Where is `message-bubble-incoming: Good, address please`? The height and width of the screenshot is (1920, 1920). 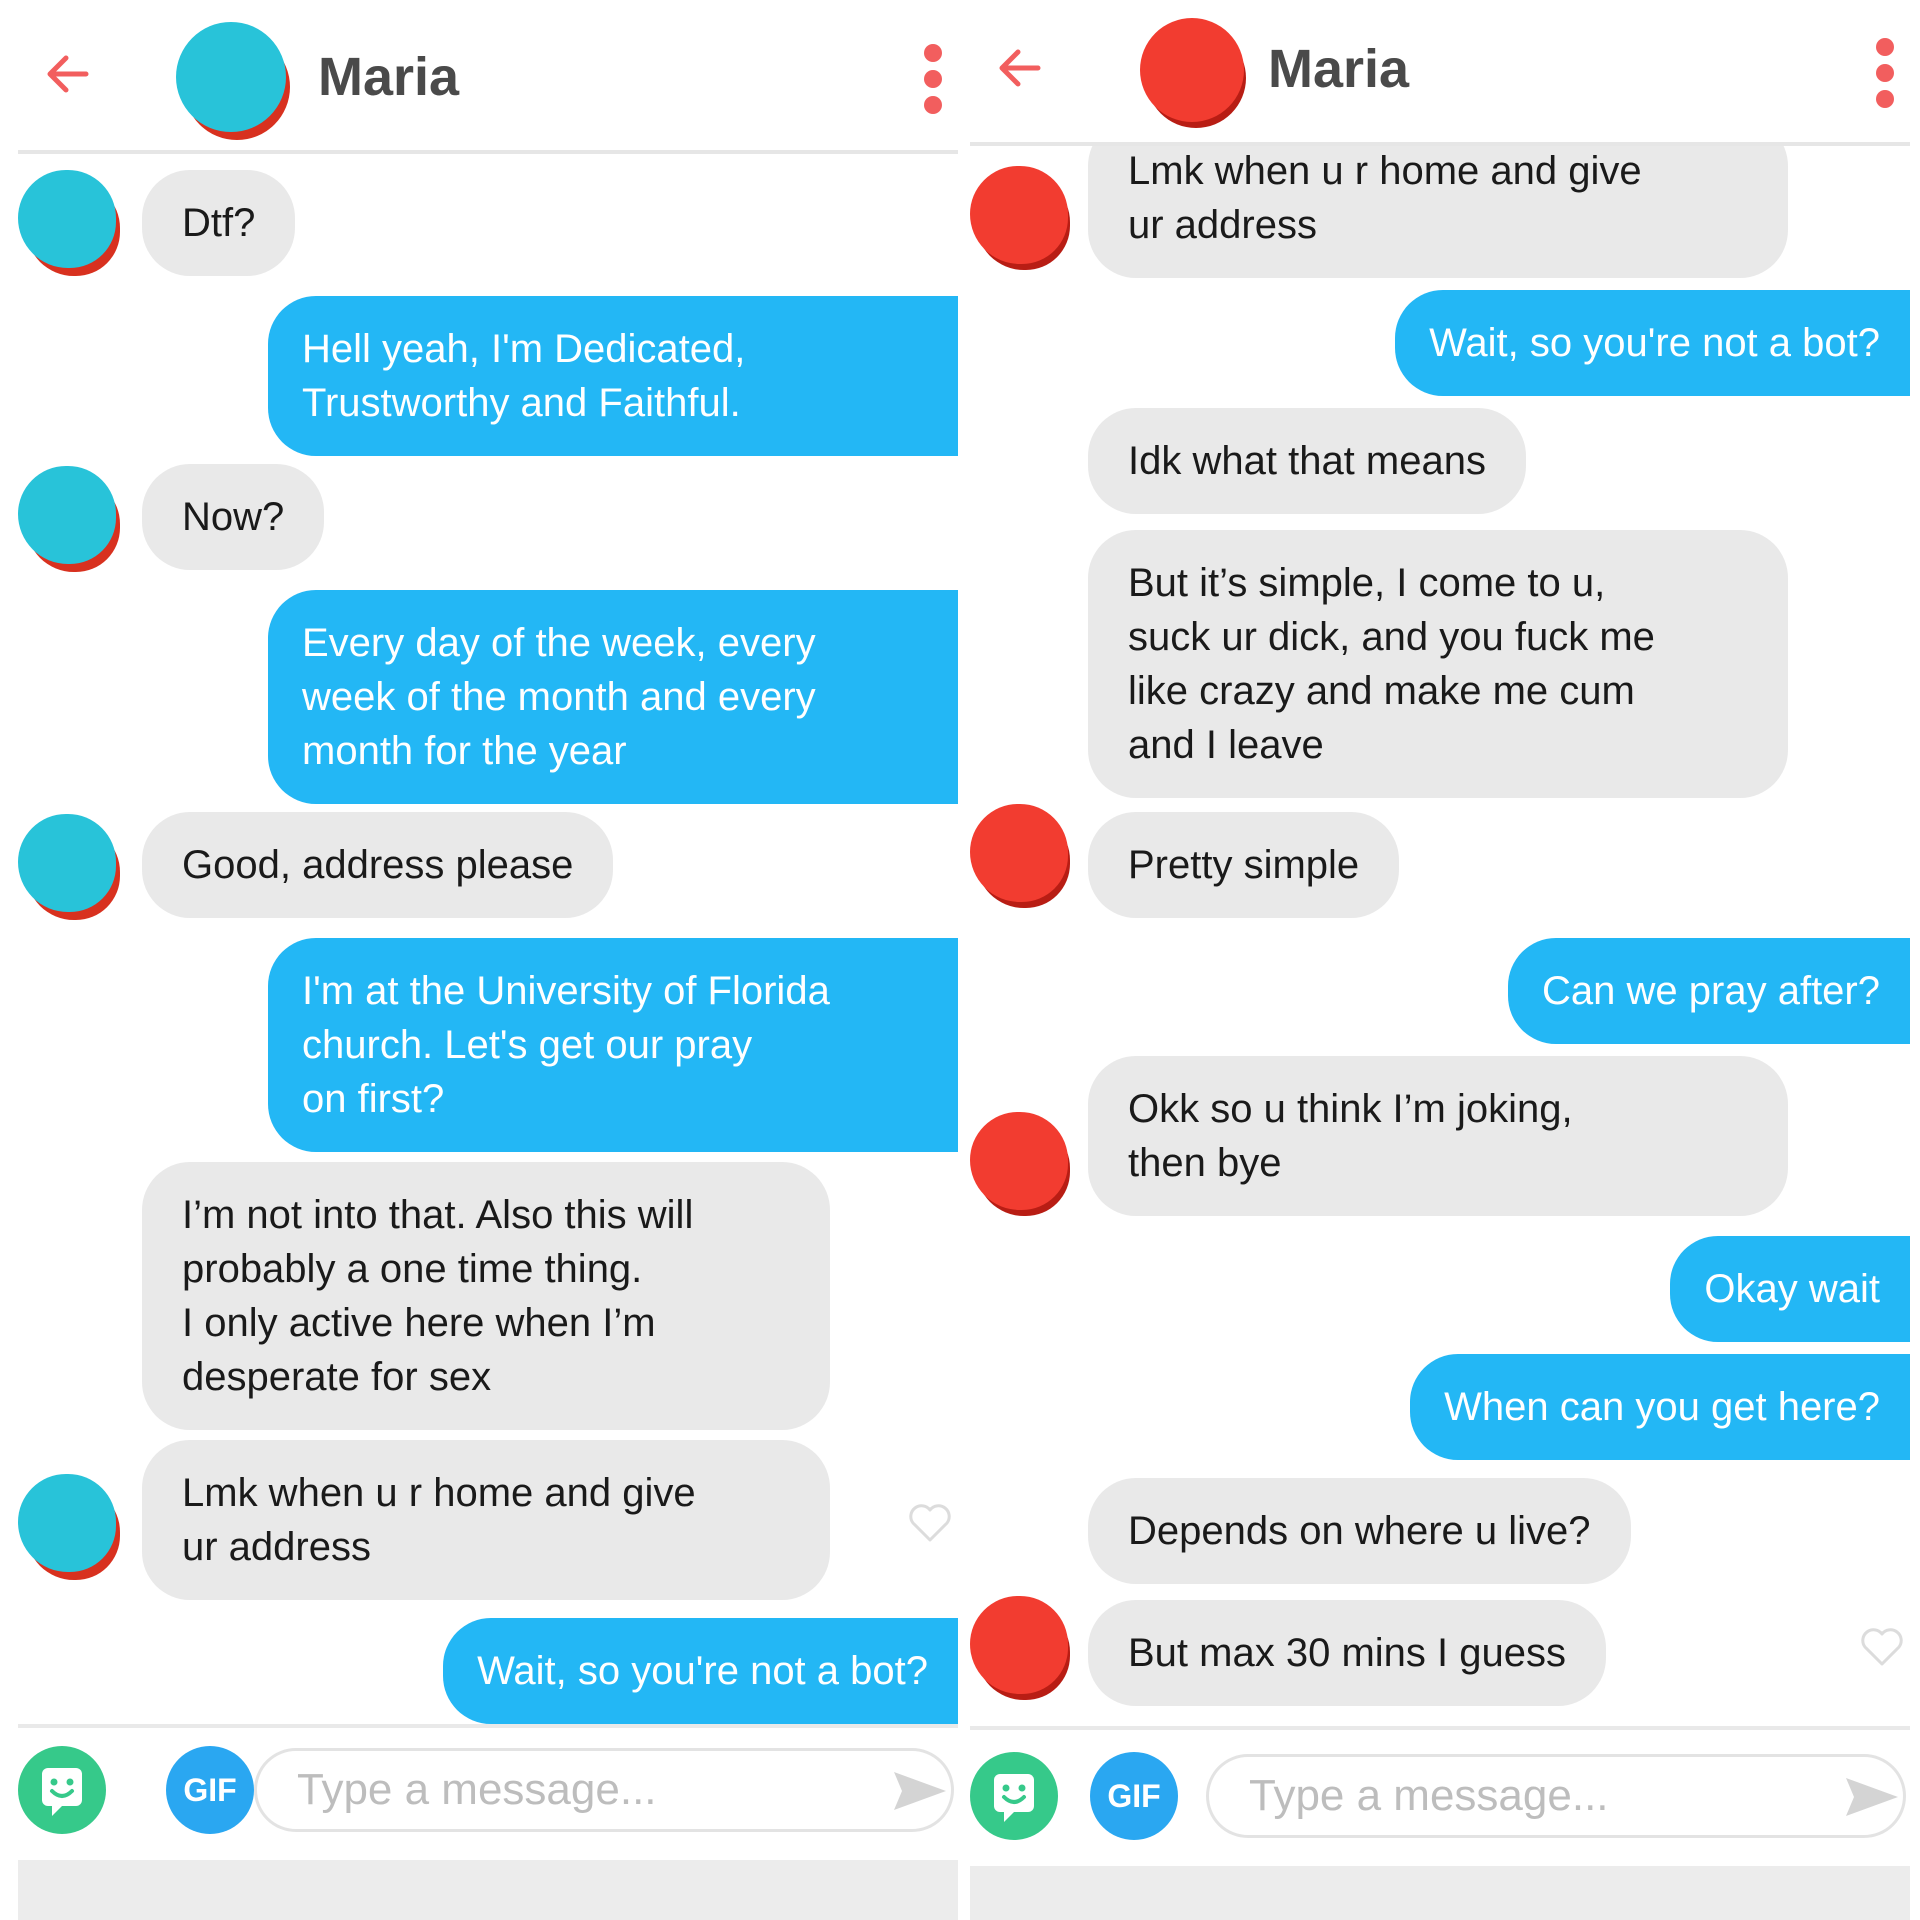 message-bubble-incoming: Good, address please is located at coordinates (378, 865).